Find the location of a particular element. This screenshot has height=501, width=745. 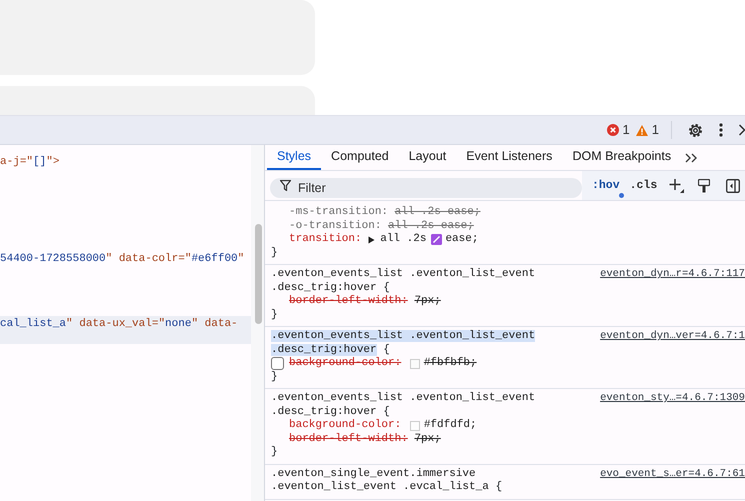

property-value: ease; is located at coordinates (461, 239).